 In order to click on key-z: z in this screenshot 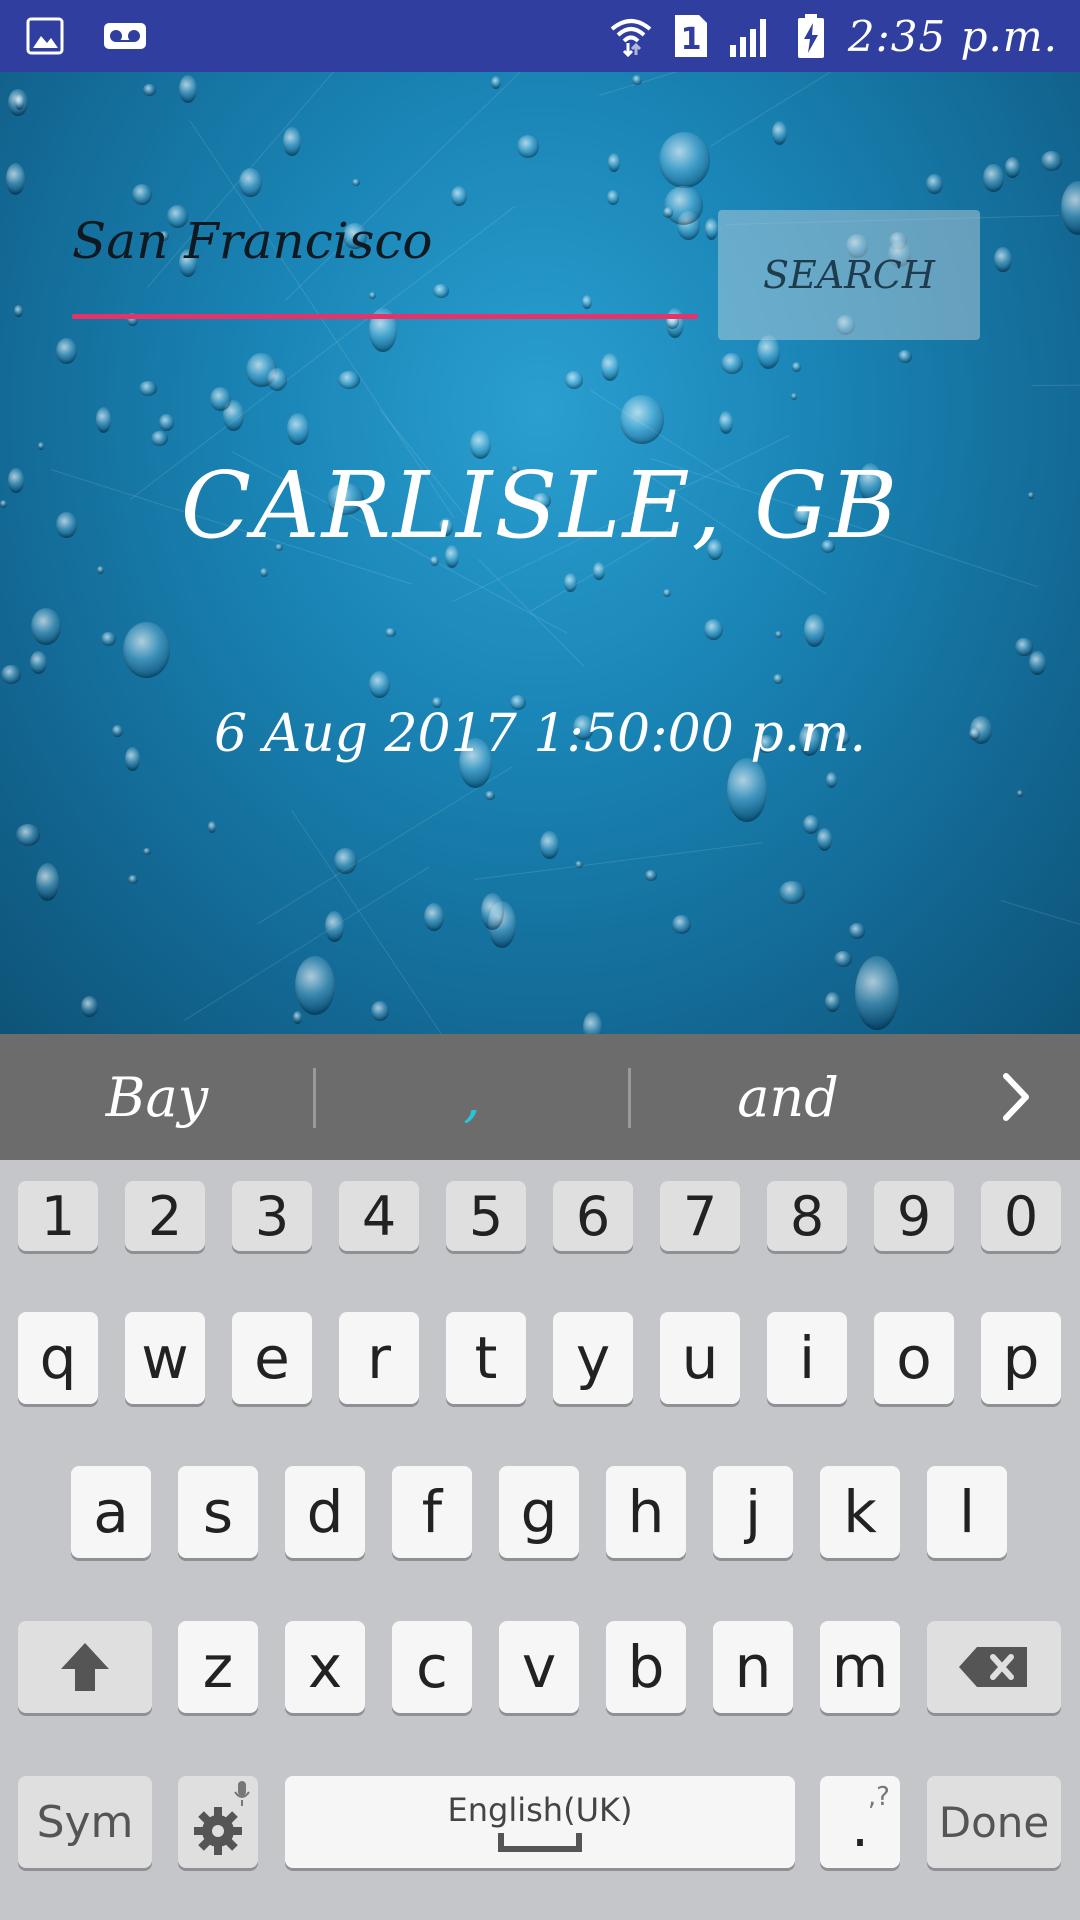, I will do `click(218, 1667)`.